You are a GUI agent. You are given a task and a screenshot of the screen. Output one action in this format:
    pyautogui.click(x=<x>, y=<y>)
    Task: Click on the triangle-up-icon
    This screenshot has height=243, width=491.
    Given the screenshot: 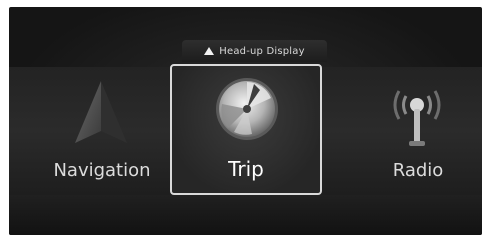 What is the action you would take?
    pyautogui.click(x=209, y=51)
    